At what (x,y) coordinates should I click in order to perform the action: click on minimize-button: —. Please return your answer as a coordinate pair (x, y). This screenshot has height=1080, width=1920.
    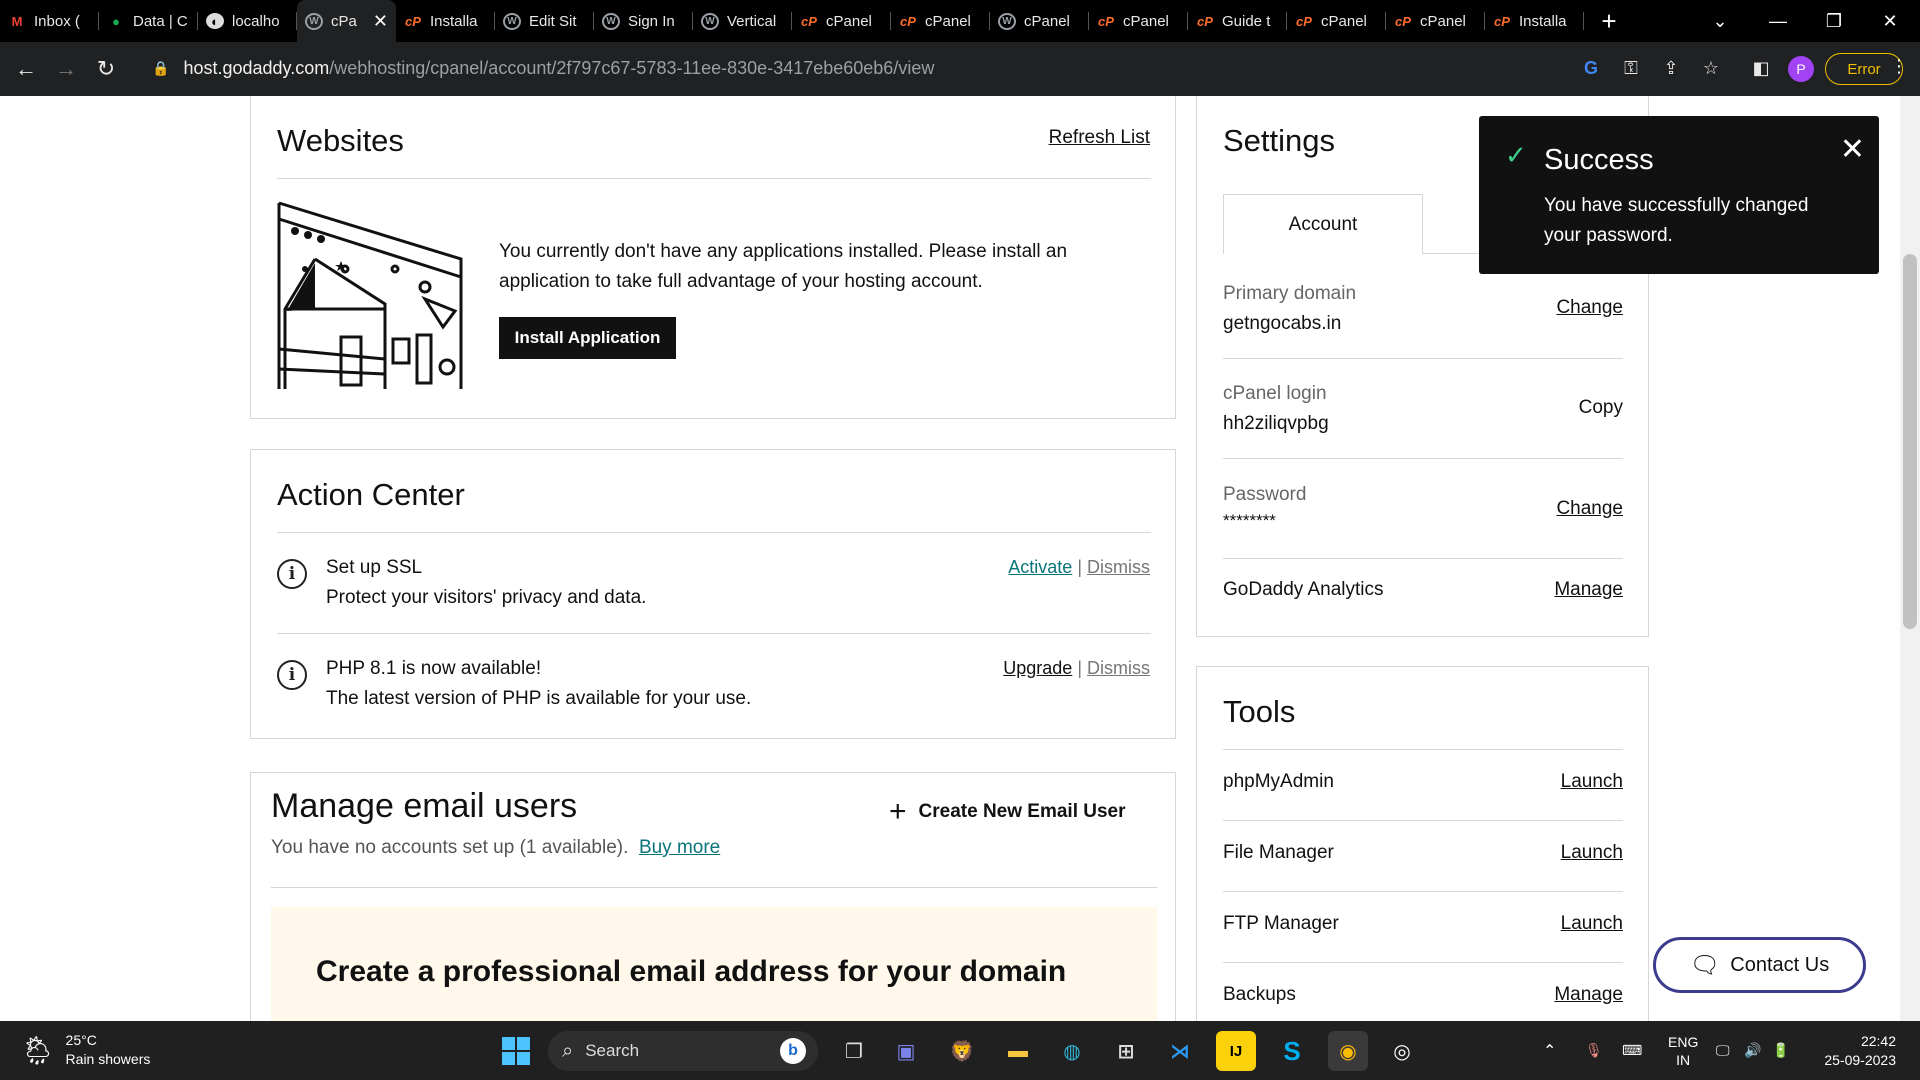
    Looking at the image, I should click on (1778, 21).